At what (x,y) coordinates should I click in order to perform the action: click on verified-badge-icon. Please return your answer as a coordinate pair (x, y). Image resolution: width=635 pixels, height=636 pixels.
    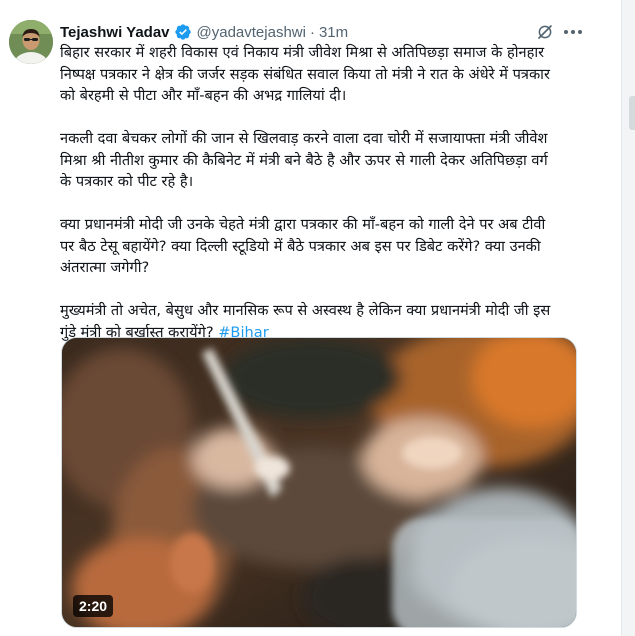
    Looking at the image, I should click on (182, 32).